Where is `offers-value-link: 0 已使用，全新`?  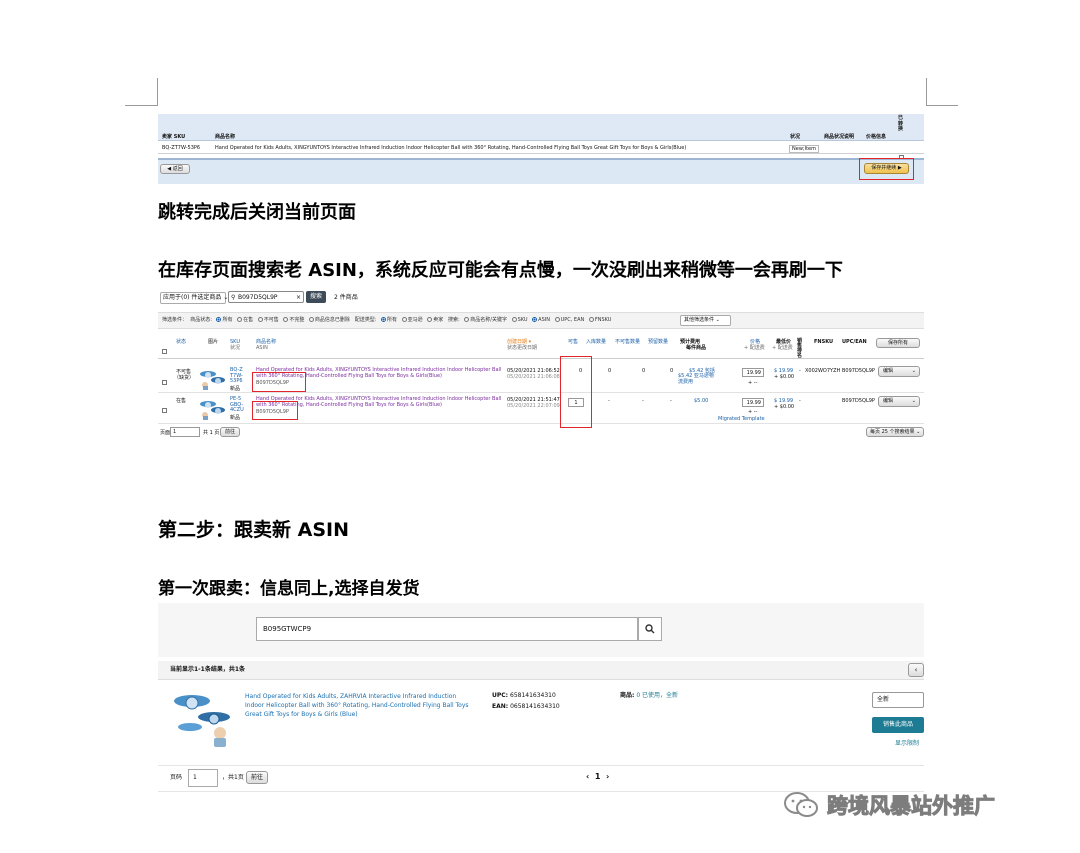
offers-value-link: 0 已使用，全新 is located at coordinates (657, 695).